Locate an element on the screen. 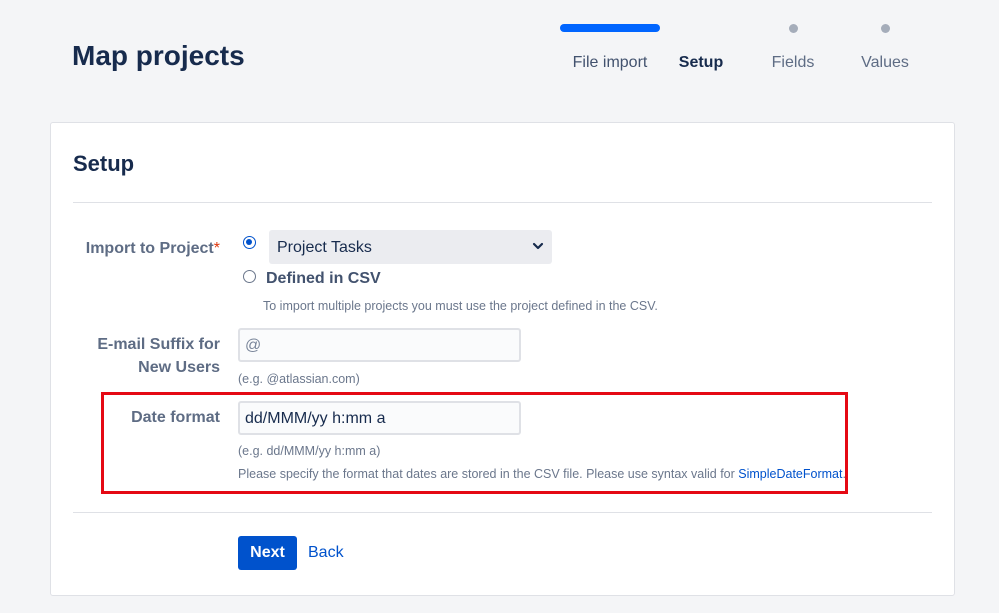 The width and height of the screenshot is (999, 613). page-title: Map projects is located at coordinates (158, 55).